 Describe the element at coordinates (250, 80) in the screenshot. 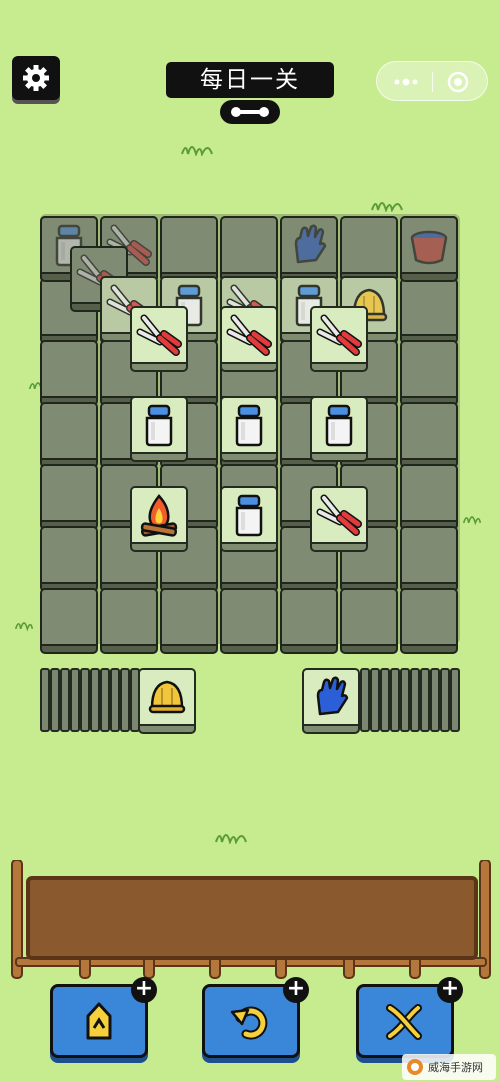

I see `level-title: 每日一关` at that location.